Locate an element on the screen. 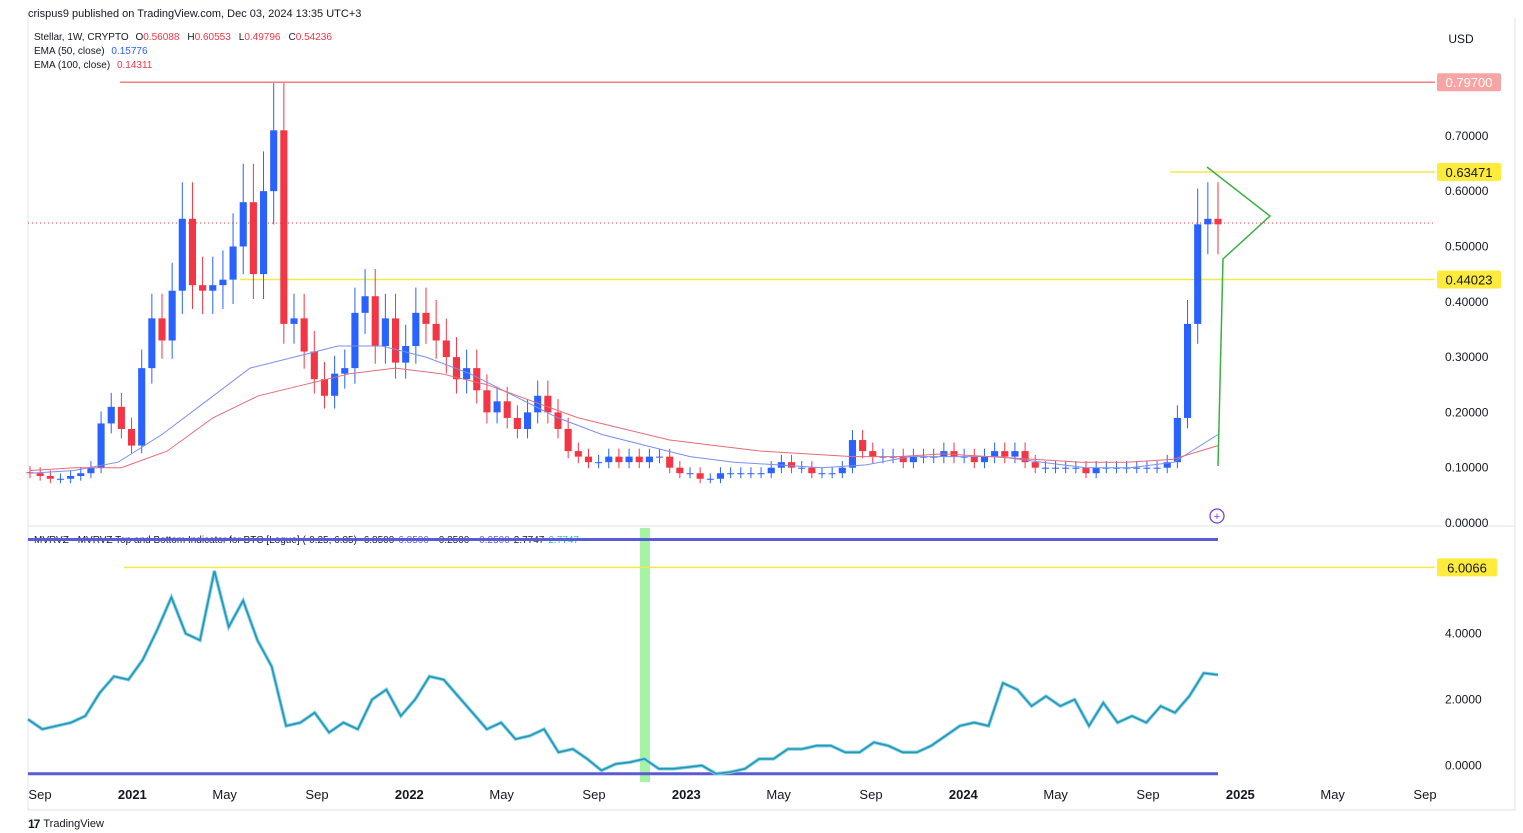 The image size is (1523, 833). price-axis-tick: 0.10000 is located at coordinates (1467, 468).